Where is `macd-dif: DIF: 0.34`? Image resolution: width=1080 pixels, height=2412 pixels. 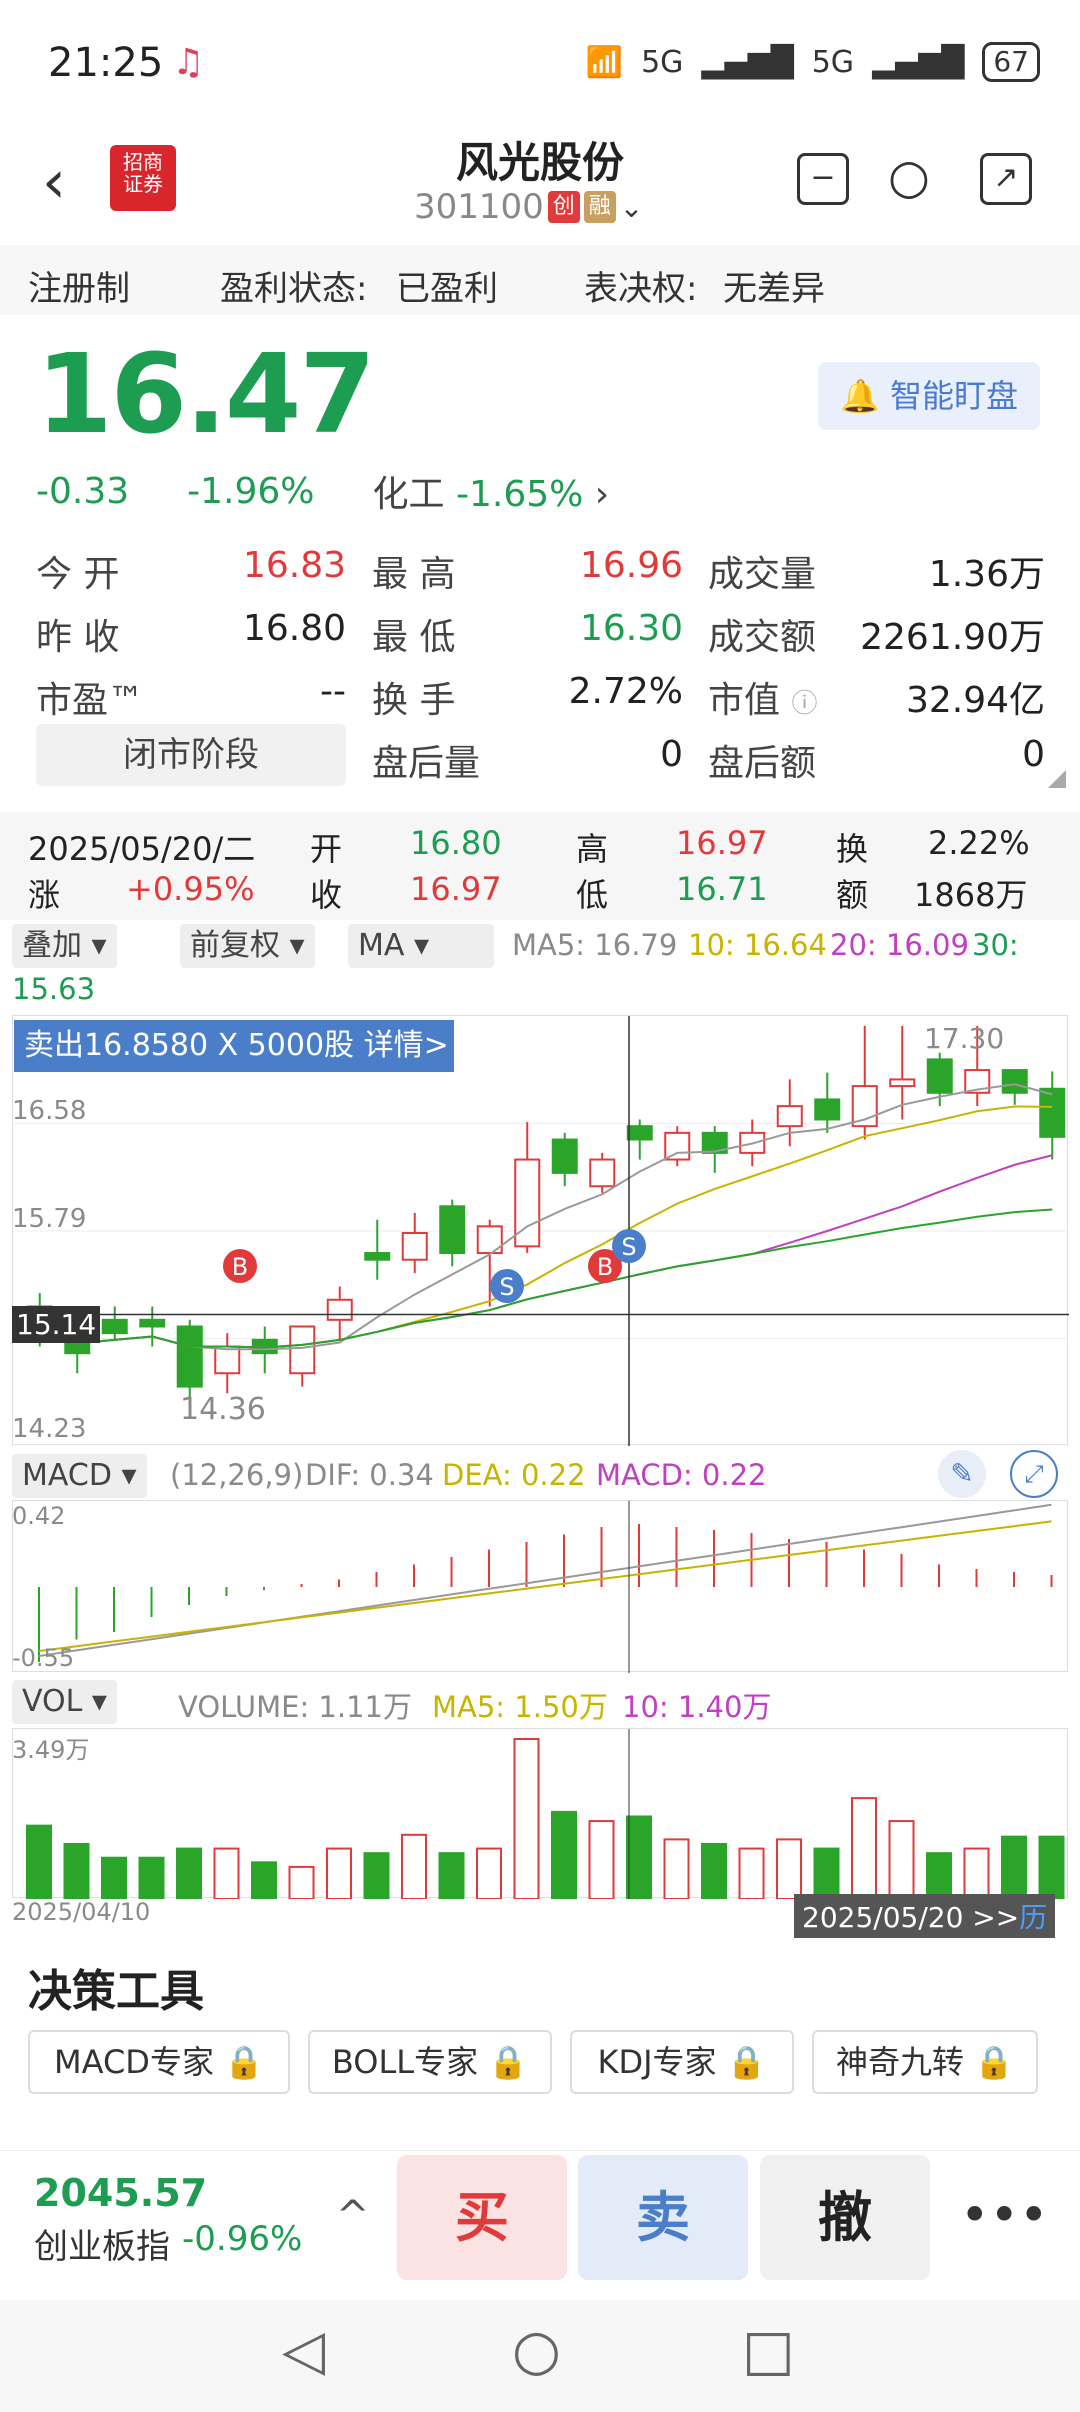 macd-dif: DIF: 0.34 is located at coordinates (369, 1475).